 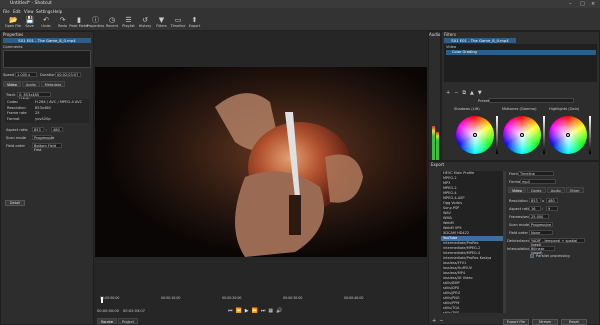 What do you see at coordinates (574, 322) in the screenshot?
I see `reset-button: Reset` at bounding box center [574, 322].